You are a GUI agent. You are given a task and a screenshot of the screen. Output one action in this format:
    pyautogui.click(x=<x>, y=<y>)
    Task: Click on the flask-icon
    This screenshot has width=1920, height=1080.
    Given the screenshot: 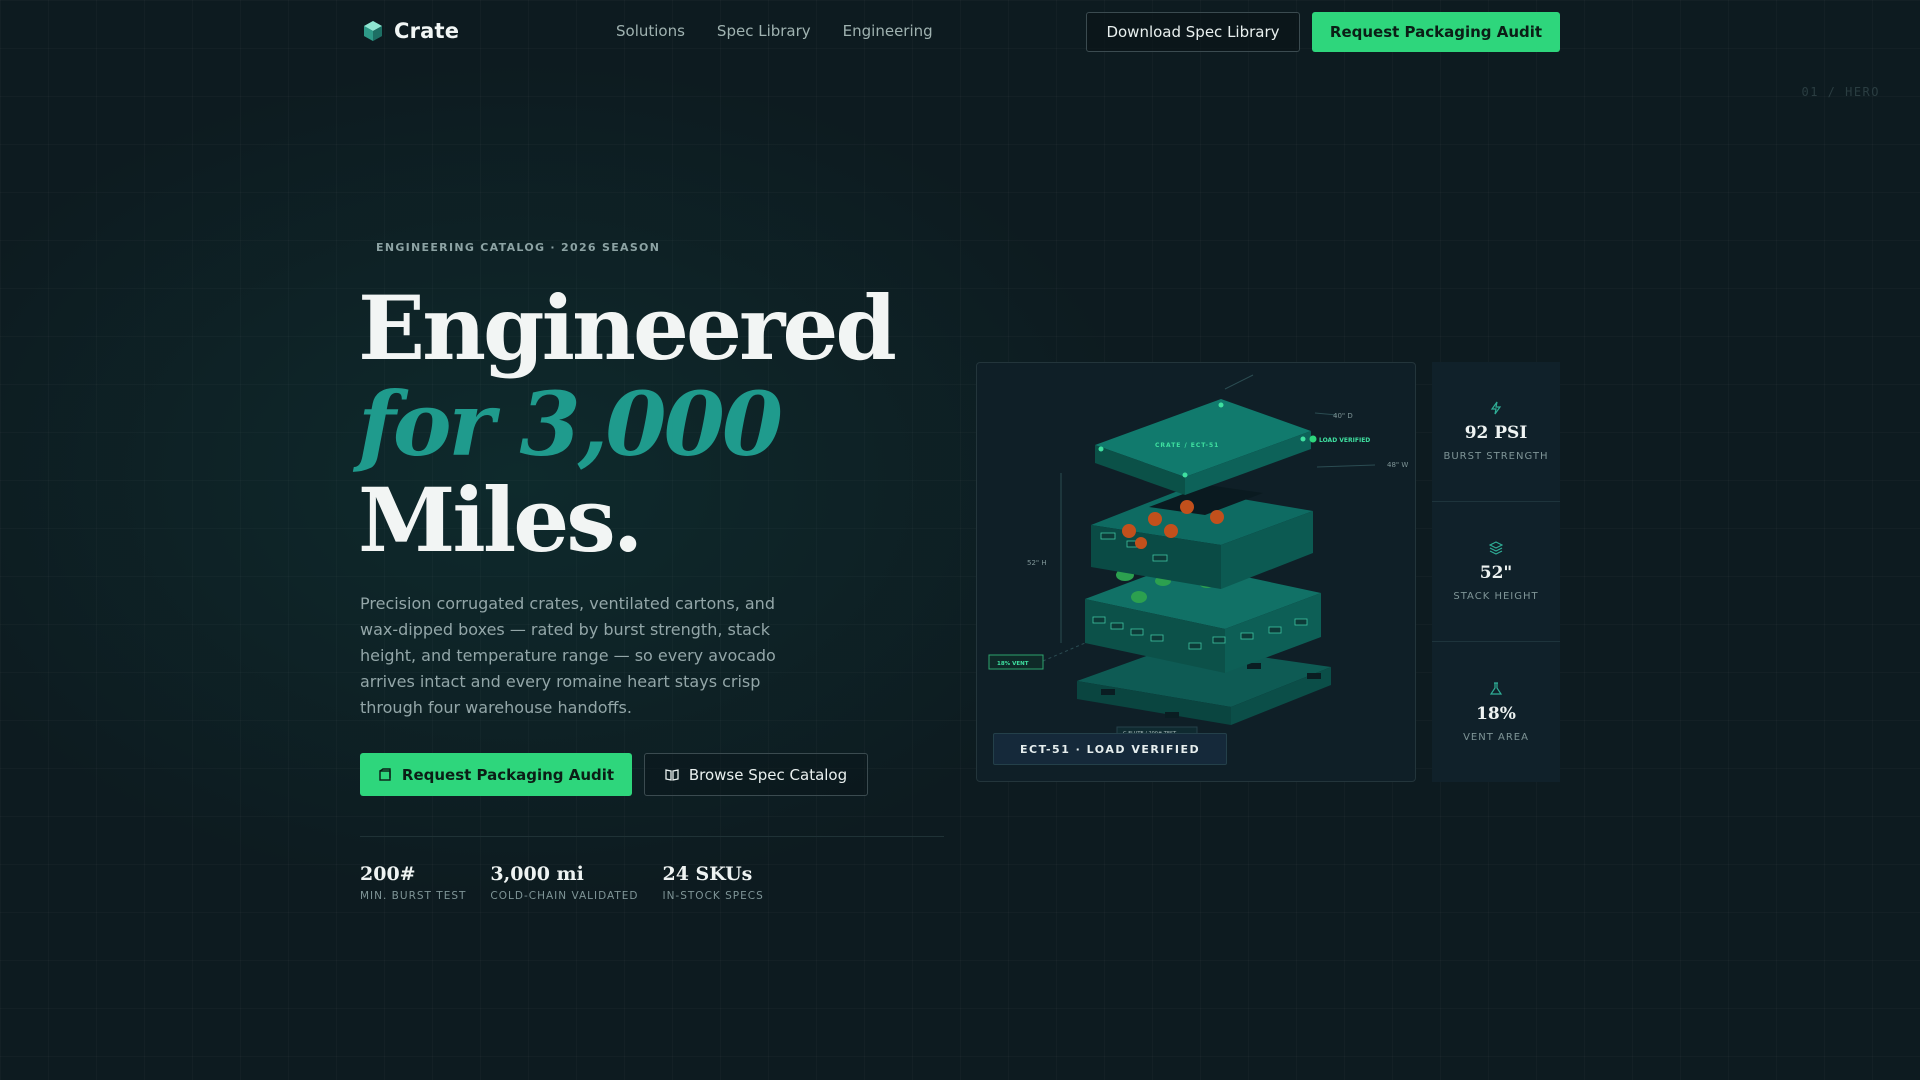 What is the action you would take?
    pyautogui.click(x=1496, y=688)
    